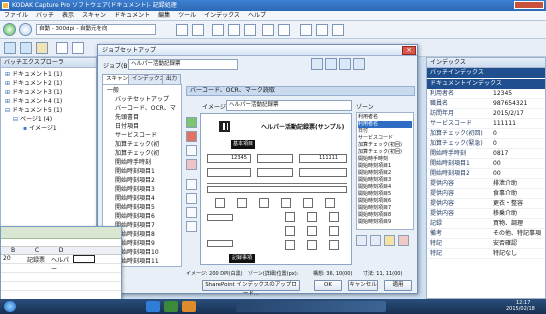 This screenshot has height=314, width=546. I want to click on index-field-row: 開始時手時刻 0817, so click(486, 154).